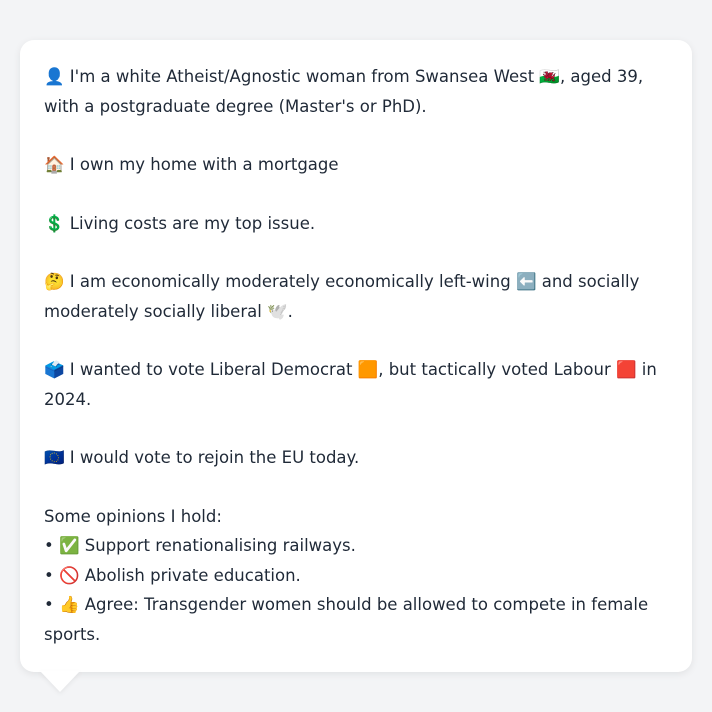 Image resolution: width=712 pixels, height=712 pixels. Describe the element at coordinates (191, 164) in the screenshot. I see `housing-paragraph: 🏠 I own my home with a mortgage` at that location.